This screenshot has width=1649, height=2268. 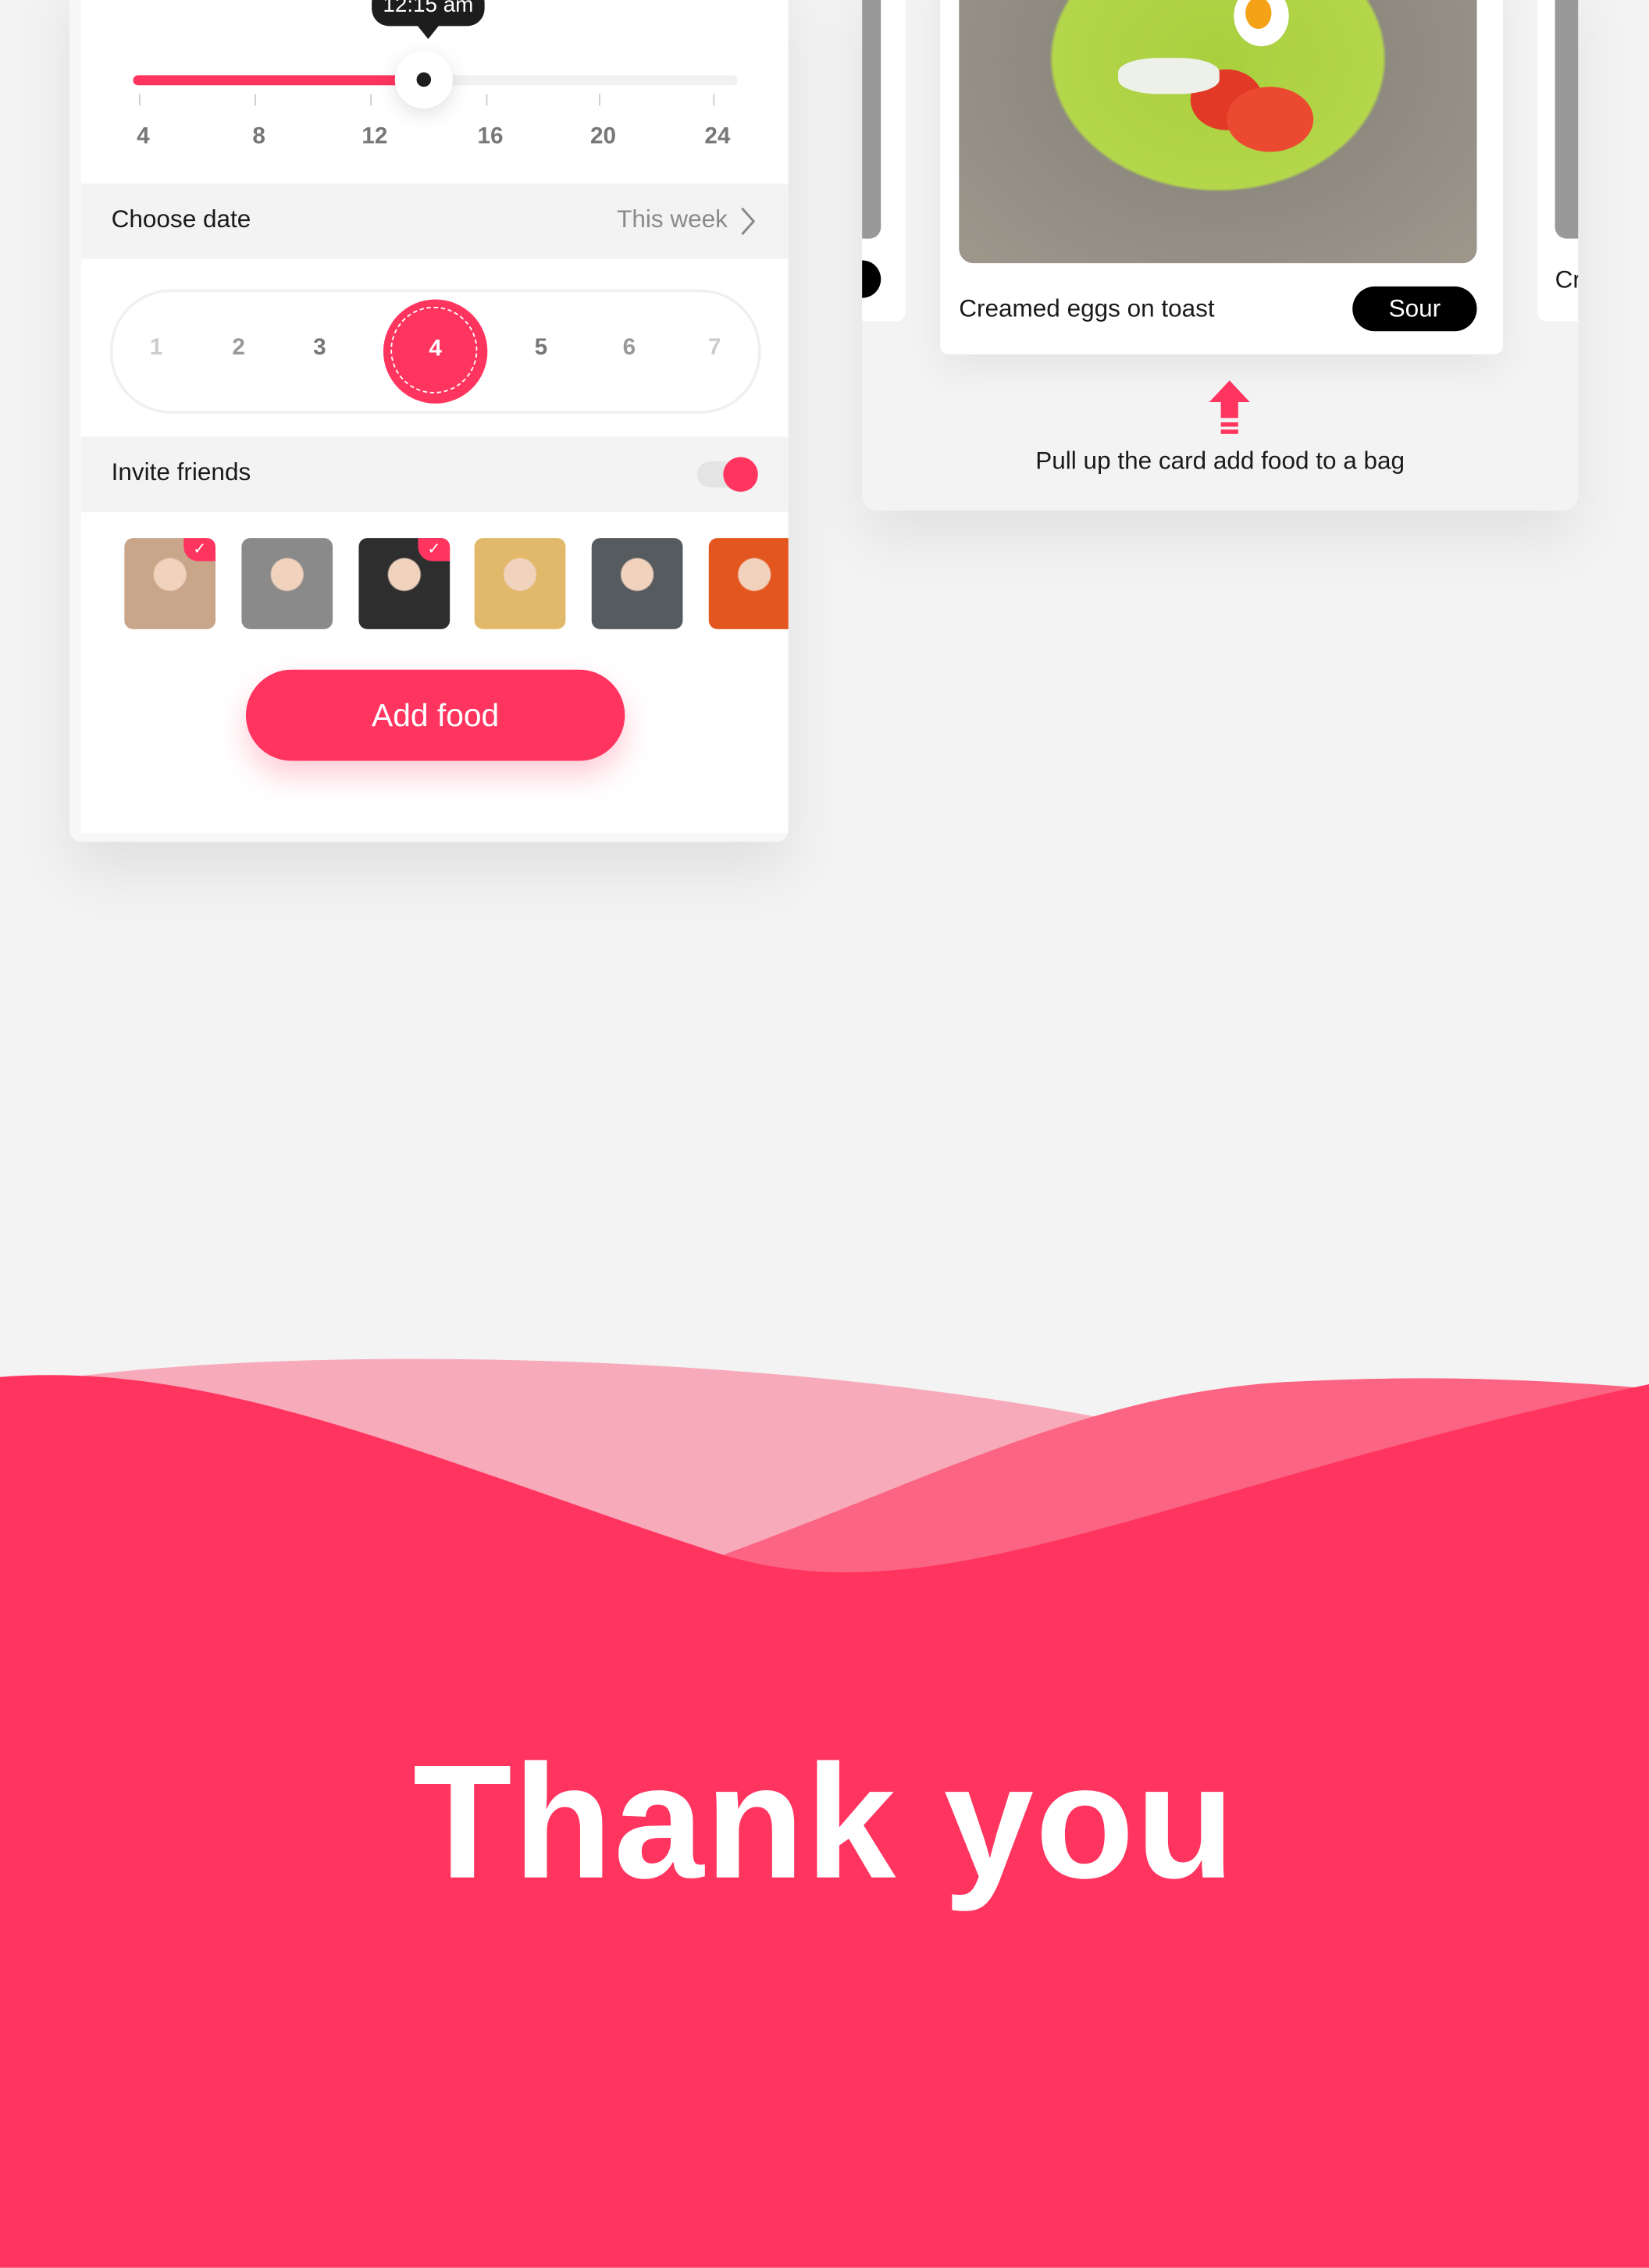 What do you see at coordinates (181, 472) in the screenshot?
I see `invite-friends-label: Invite friends` at bounding box center [181, 472].